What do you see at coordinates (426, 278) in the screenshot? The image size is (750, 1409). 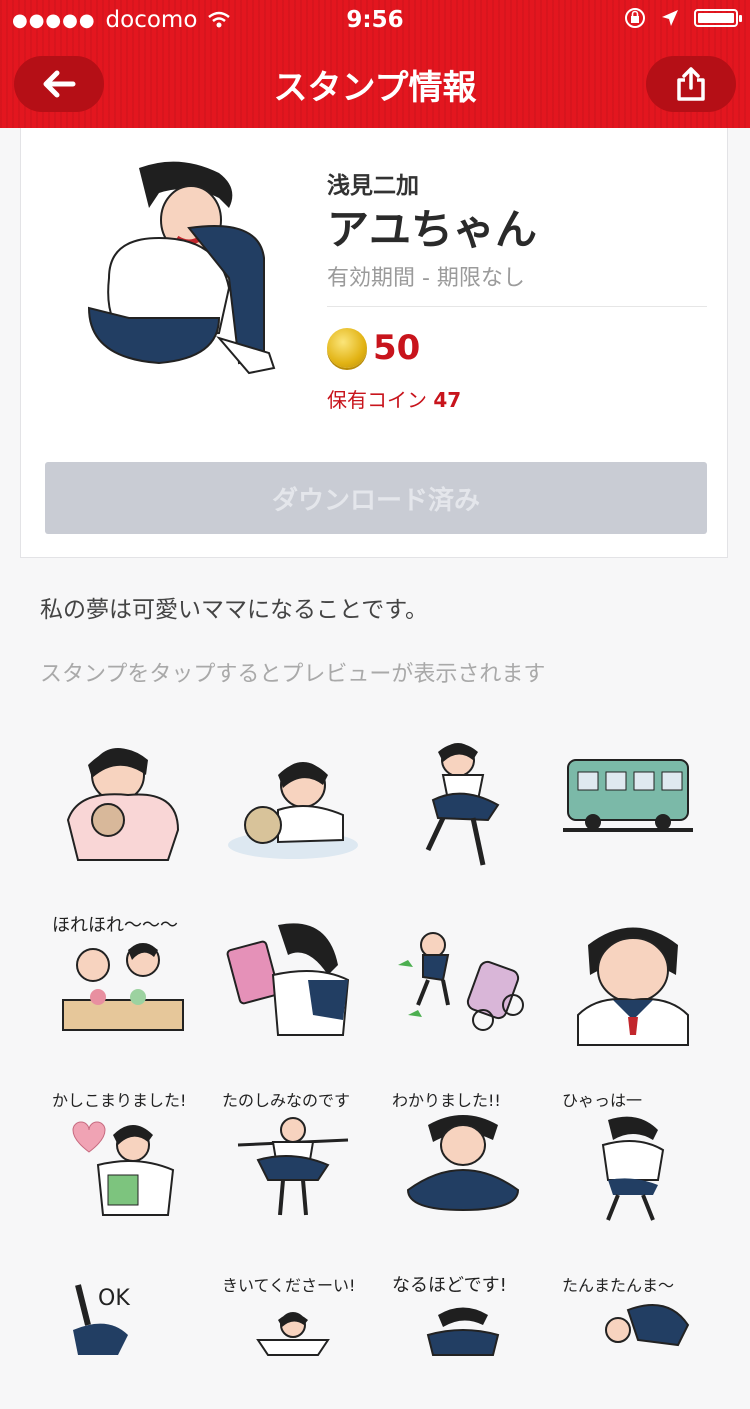 I see `validity-period: 有効期間 - 期限なし` at bounding box center [426, 278].